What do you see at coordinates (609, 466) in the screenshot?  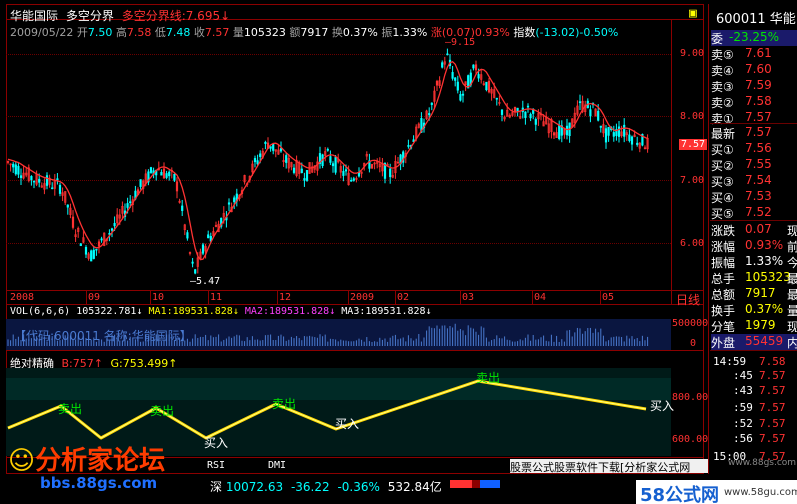 I see `ad-banner: 股票公式股票软件下载[分析家公式网` at bounding box center [609, 466].